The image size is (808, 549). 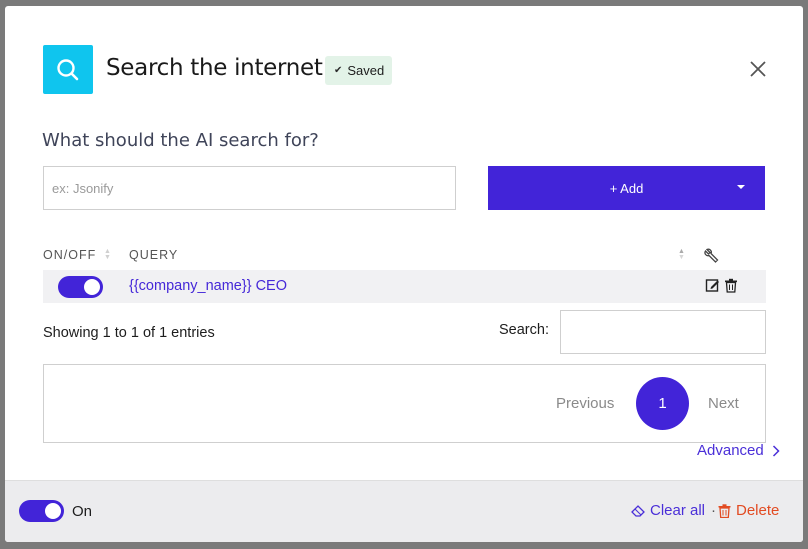 What do you see at coordinates (524, 330) in the screenshot?
I see `table-search-label: Search:` at bounding box center [524, 330].